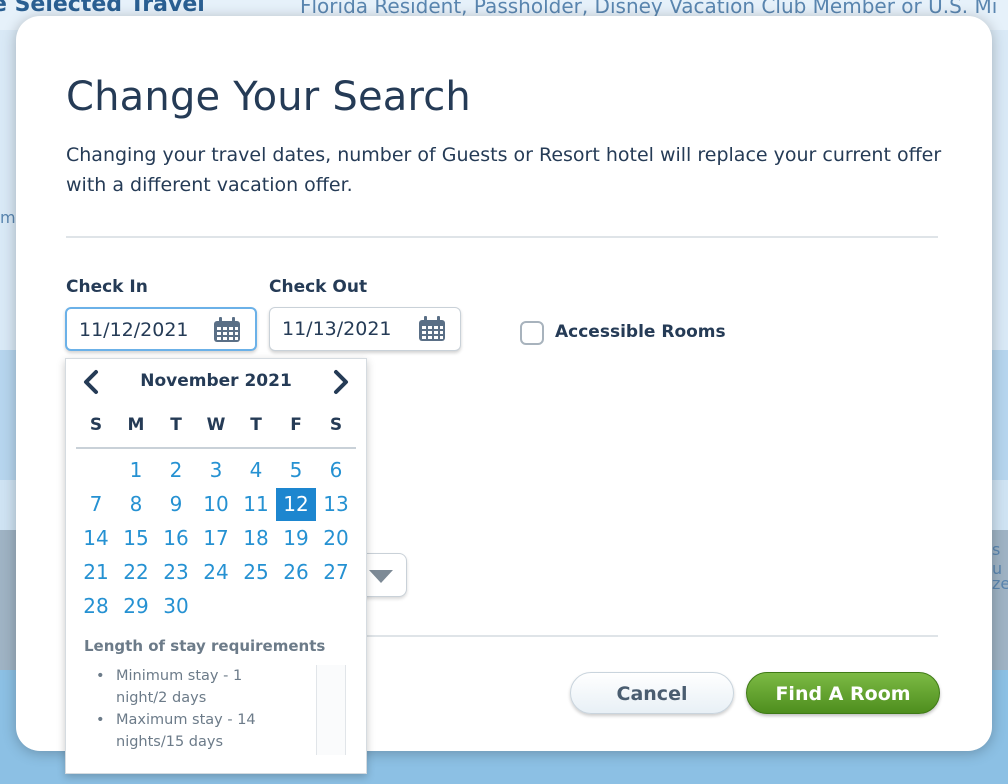 The image size is (1008, 784). I want to click on calendar-day: 17, so click(216, 538).